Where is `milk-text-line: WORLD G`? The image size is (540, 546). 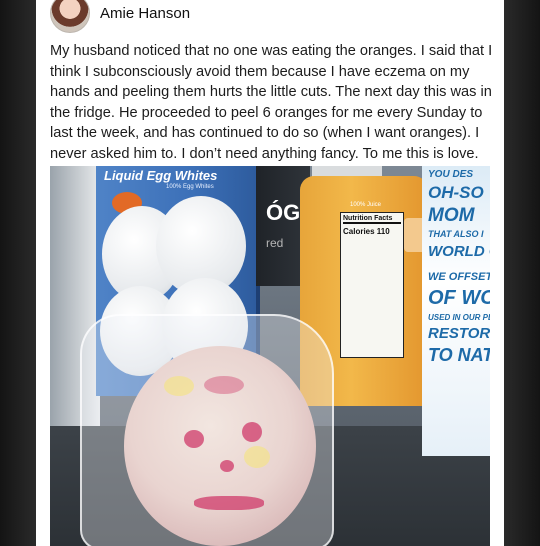 milk-text-line: WORLD G is located at coordinates (459, 251).